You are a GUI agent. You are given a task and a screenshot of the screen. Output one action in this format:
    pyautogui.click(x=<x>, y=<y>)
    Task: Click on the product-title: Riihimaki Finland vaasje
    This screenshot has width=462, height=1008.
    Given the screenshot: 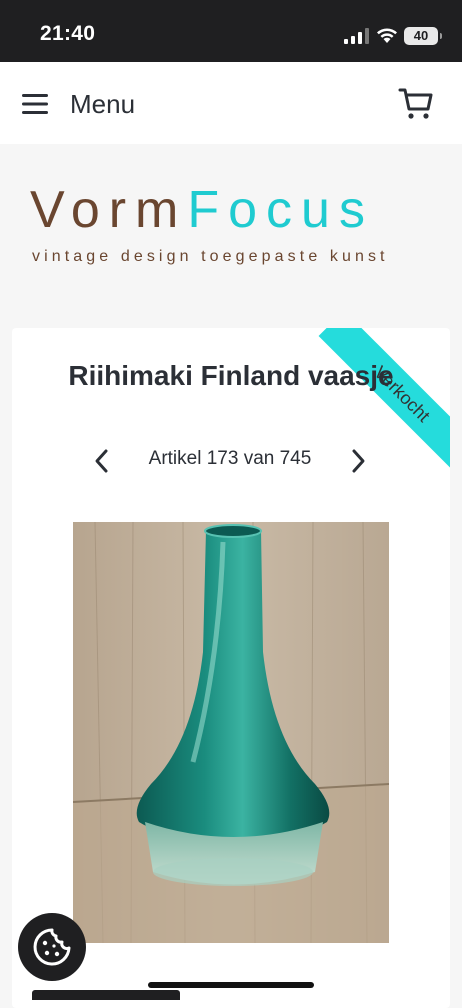 What is the action you would take?
    pyautogui.click(x=231, y=375)
    